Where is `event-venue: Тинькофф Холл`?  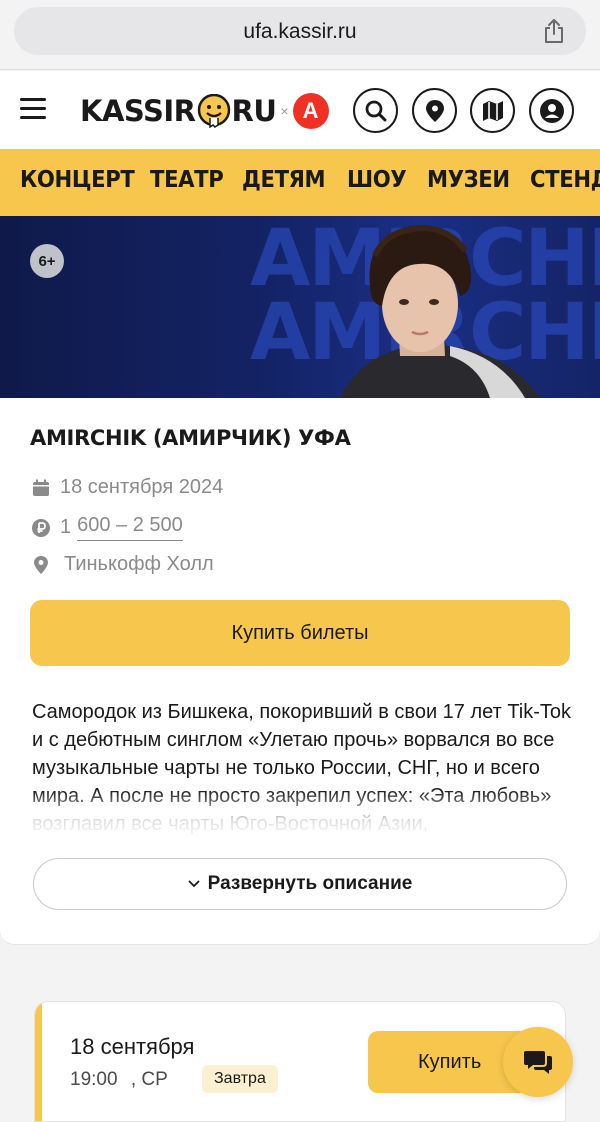
event-venue: Тинькофф Холл is located at coordinates (139, 564).